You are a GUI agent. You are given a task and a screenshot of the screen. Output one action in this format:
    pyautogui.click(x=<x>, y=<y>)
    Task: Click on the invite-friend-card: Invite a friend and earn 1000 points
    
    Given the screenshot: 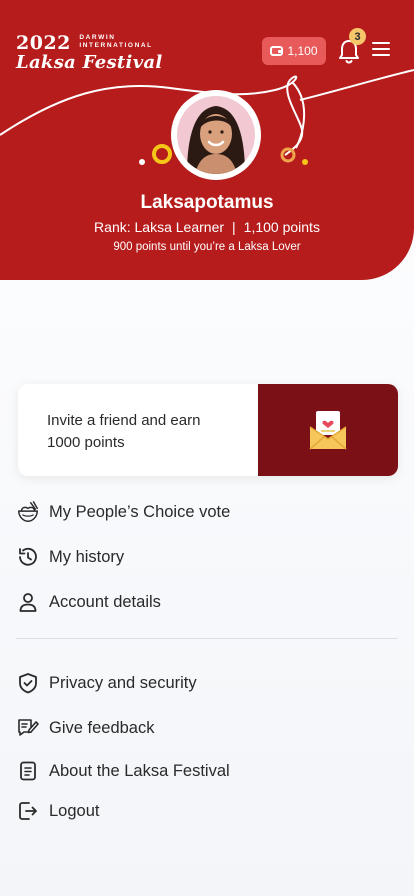 What is the action you would take?
    pyautogui.click(x=208, y=430)
    